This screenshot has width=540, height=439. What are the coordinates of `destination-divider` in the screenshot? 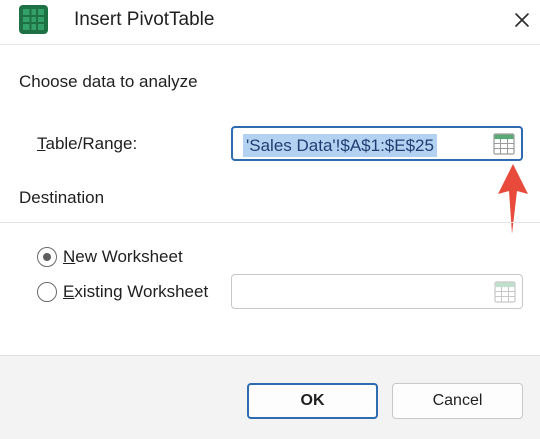 It's located at (270, 222).